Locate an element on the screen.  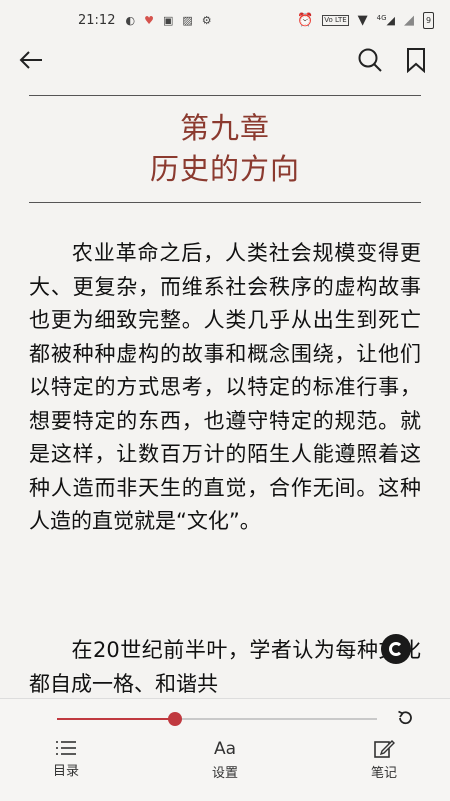
undo-icon is located at coordinates (405, 718).